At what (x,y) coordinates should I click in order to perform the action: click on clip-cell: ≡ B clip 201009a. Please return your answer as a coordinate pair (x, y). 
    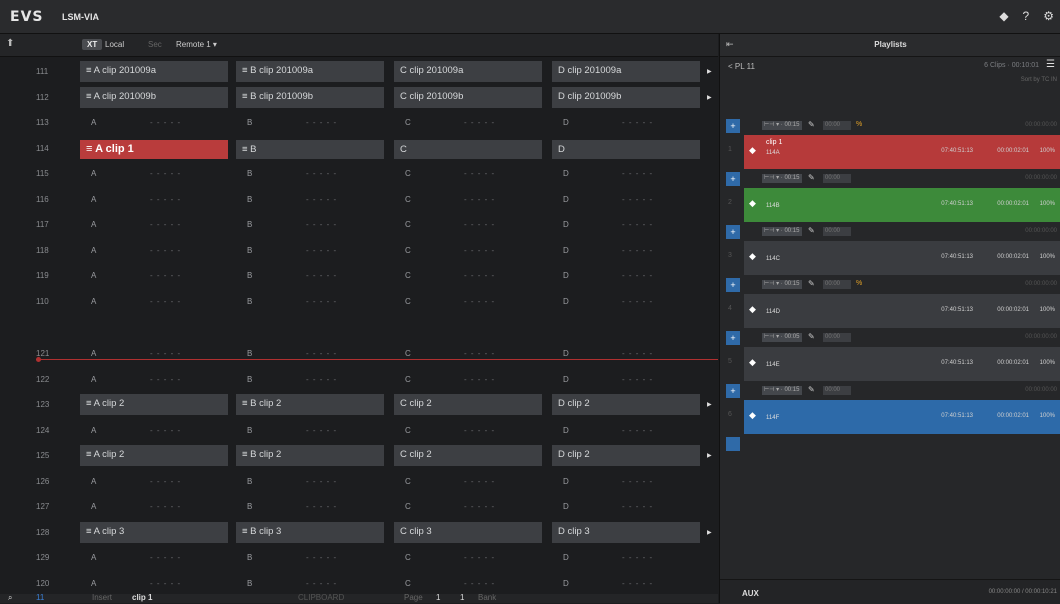
    Looking at the image, I should click on (310, 71).